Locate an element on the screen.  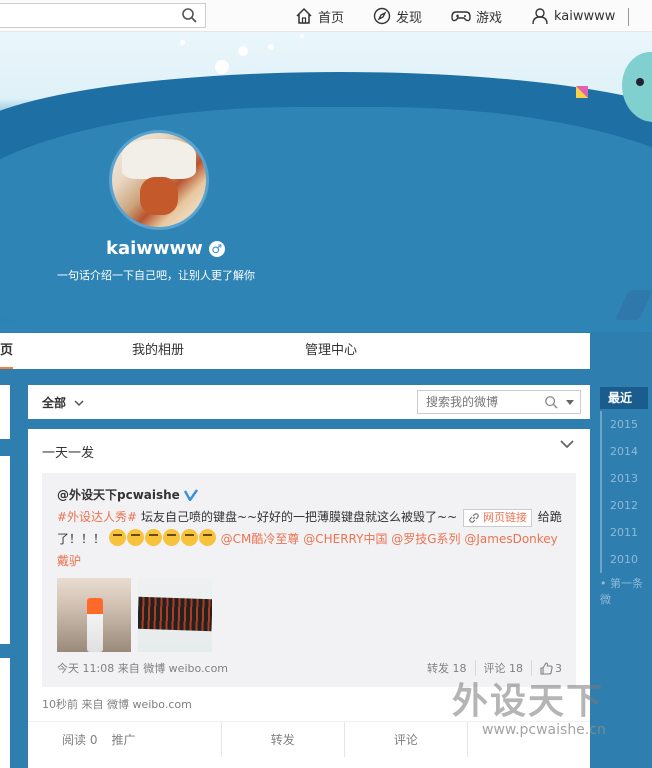
timeline-year: 2014 is located at coordinates (626, 451).